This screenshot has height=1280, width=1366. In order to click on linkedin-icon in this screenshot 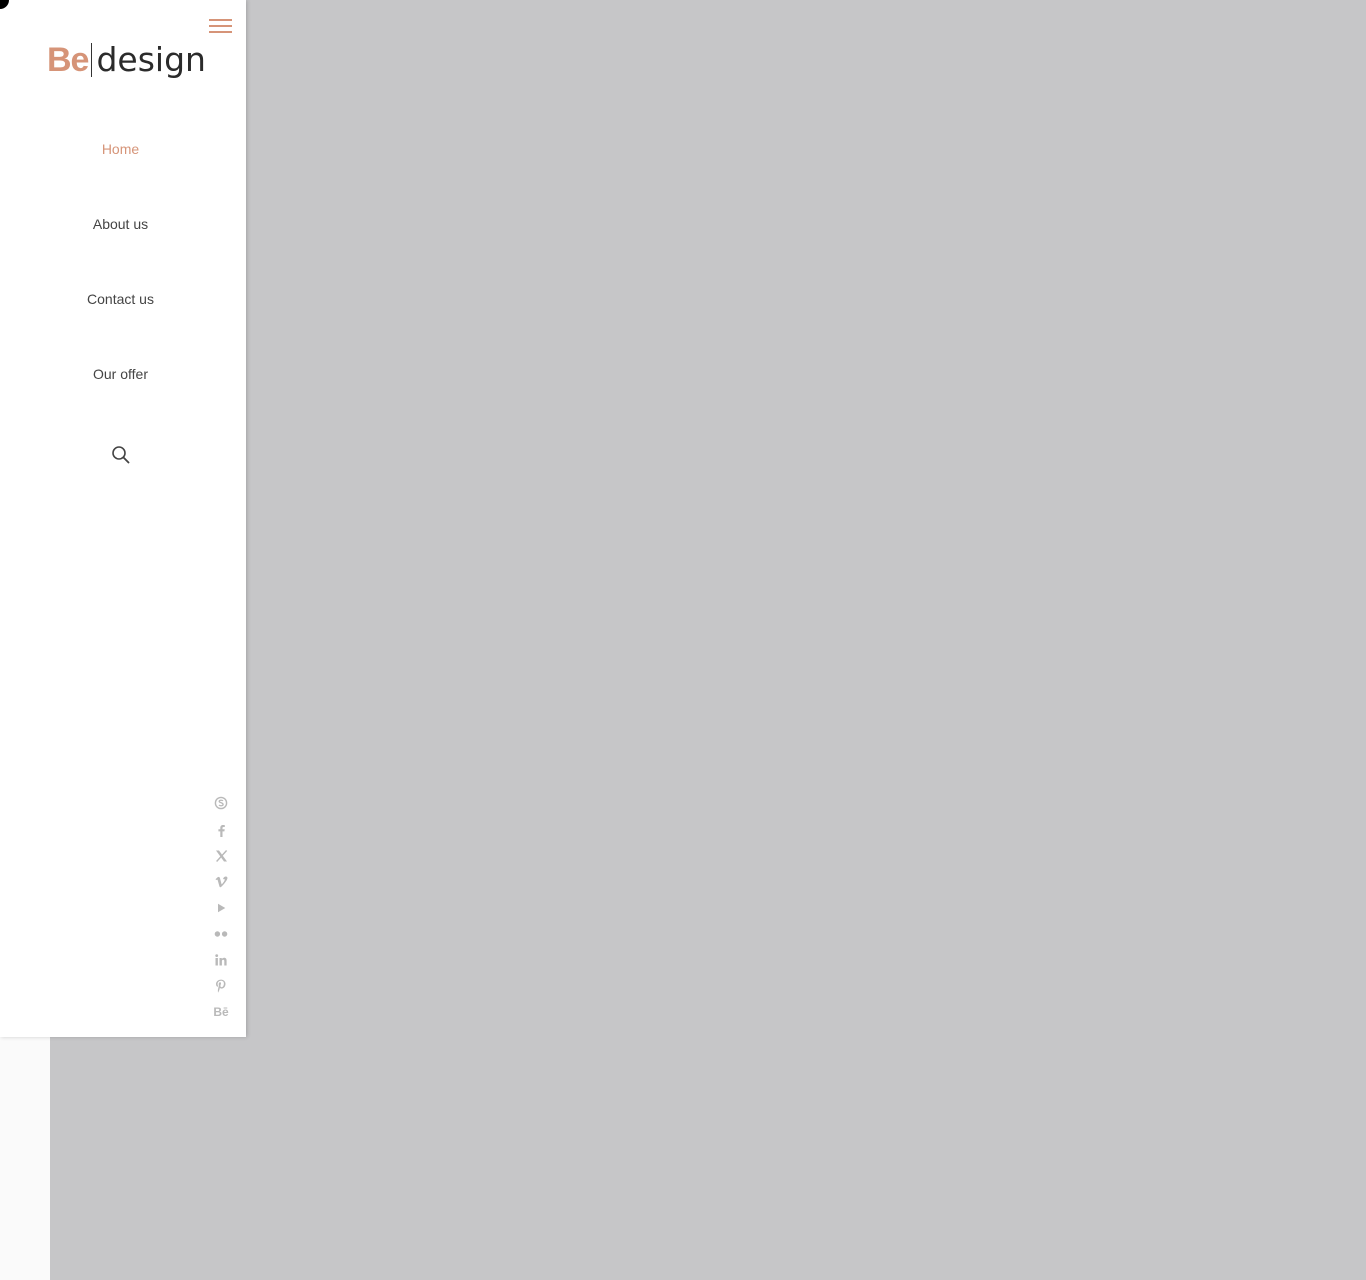, I will do `click(221, 960)`.